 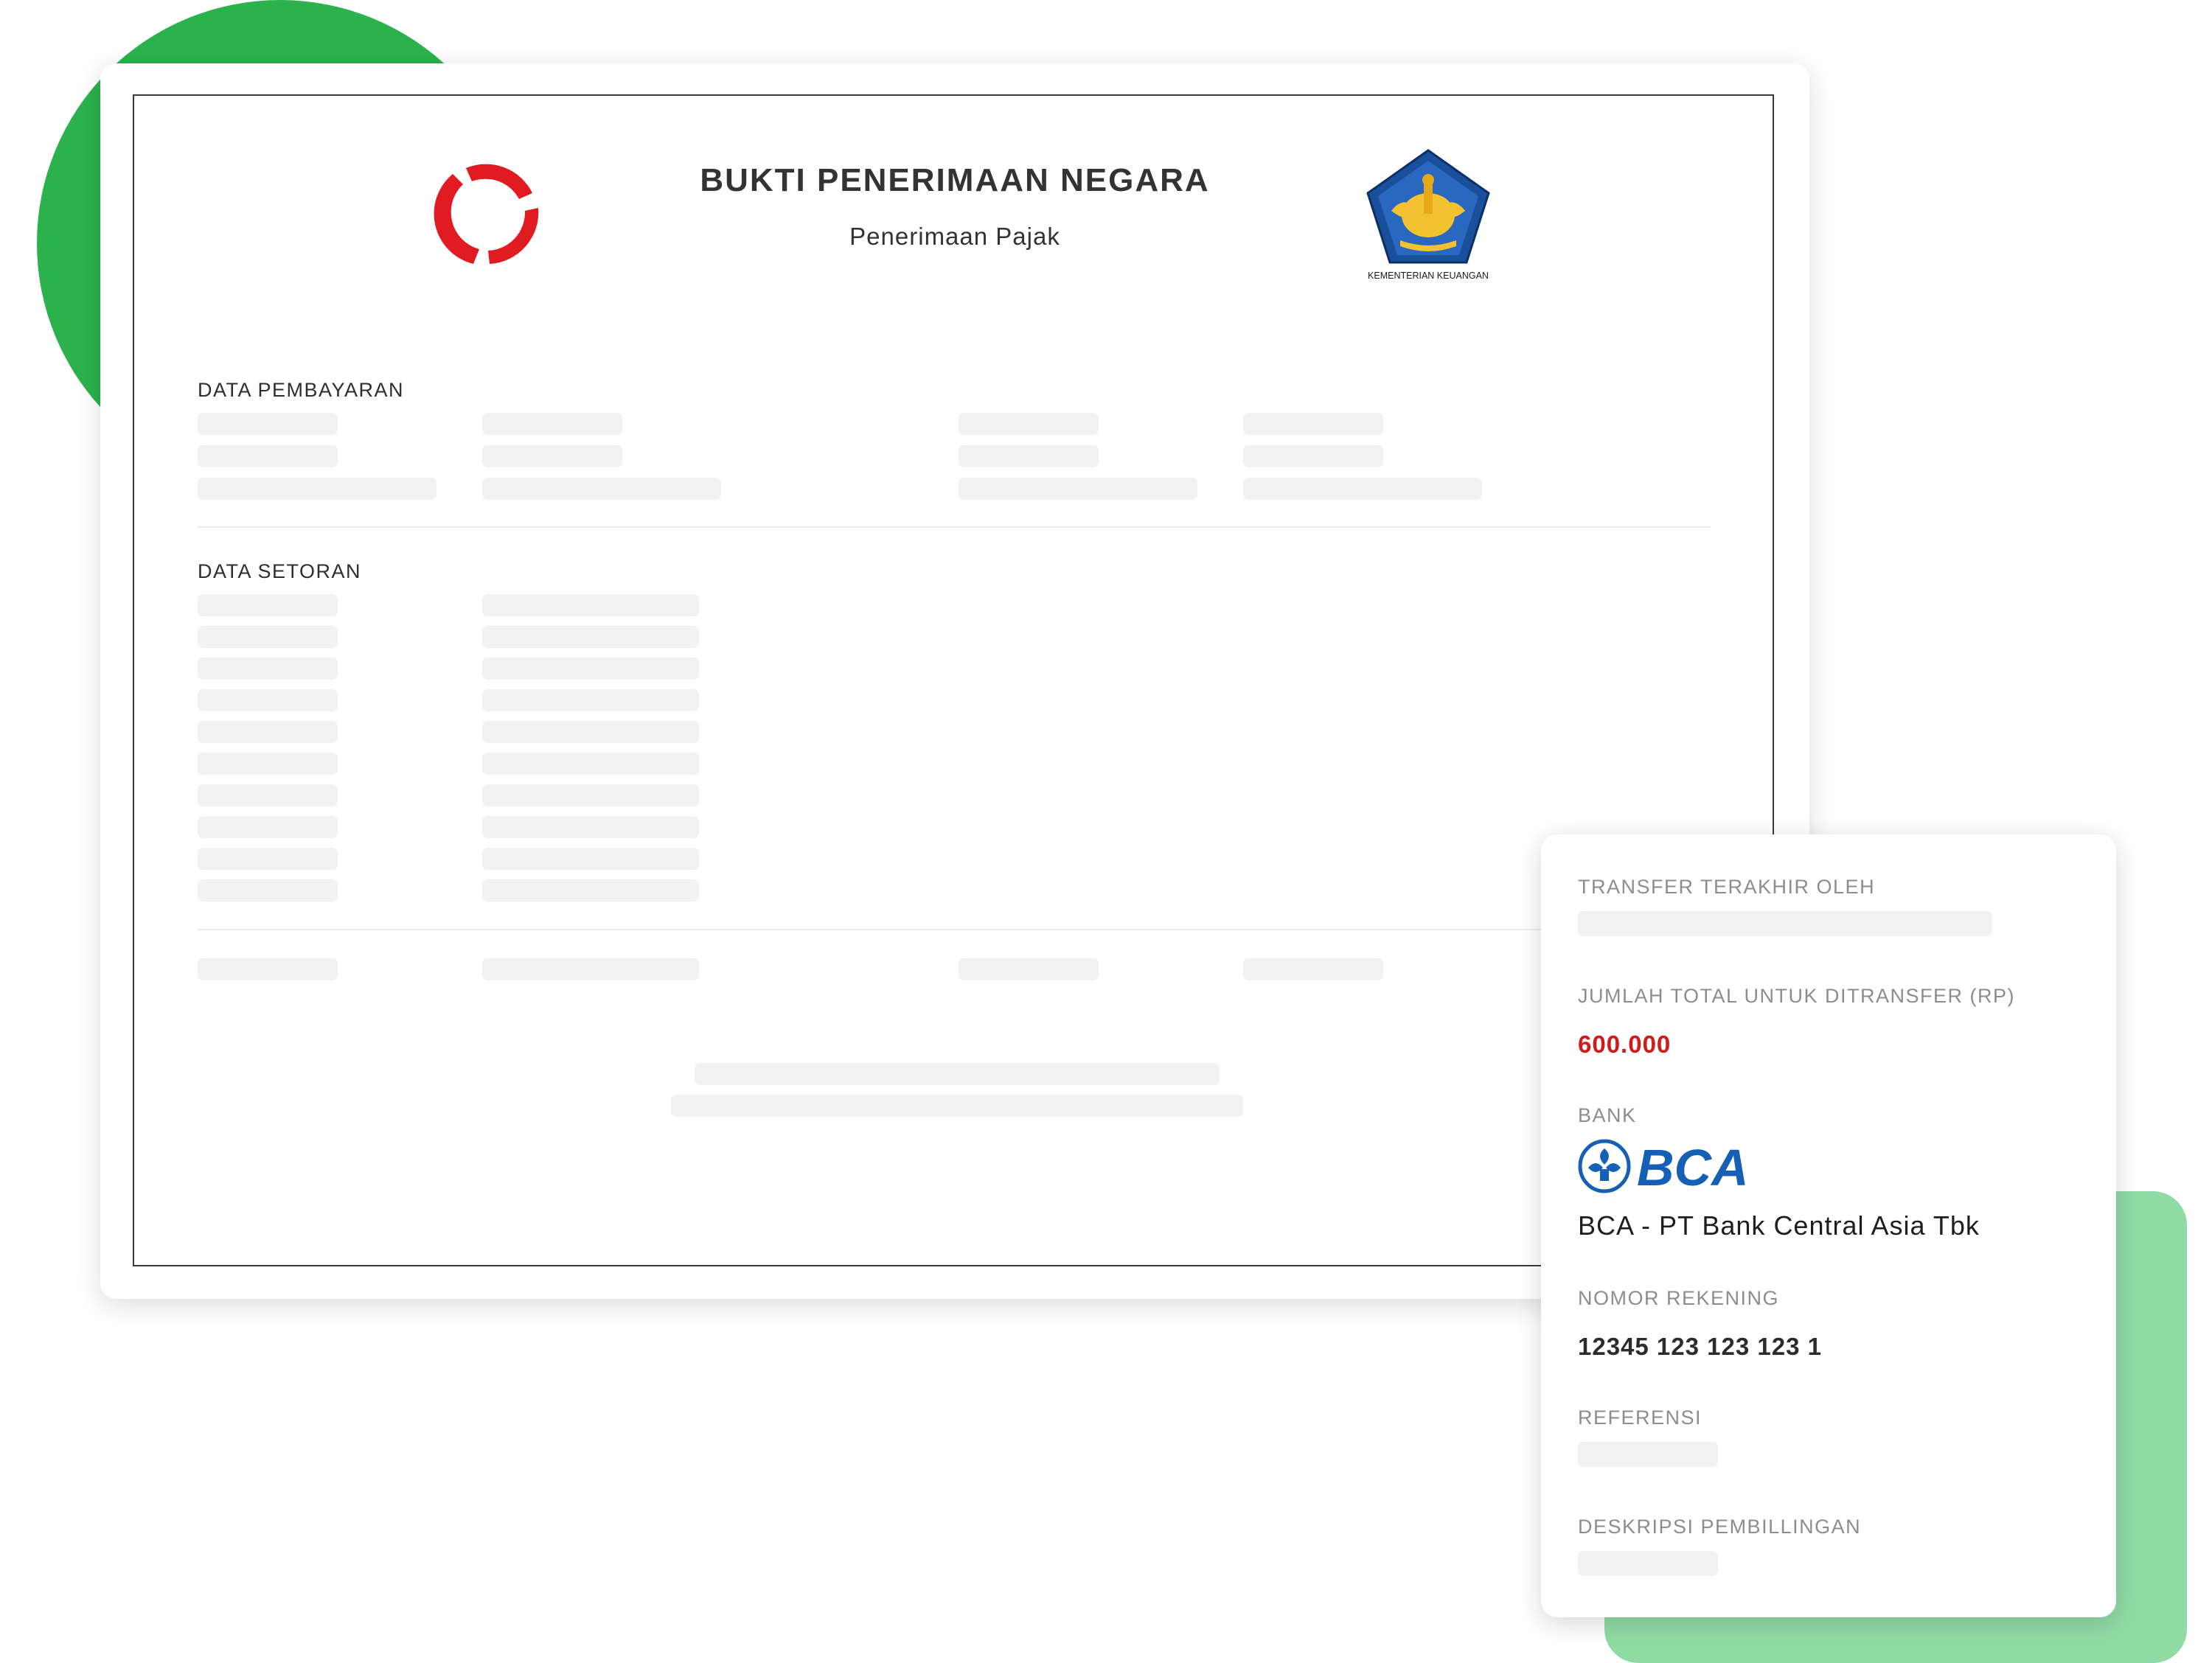 What do you see at coordinates (486, 214) in the screenshot?
I see `payment-brand-logo-icon` at bounding box center [486, 214].